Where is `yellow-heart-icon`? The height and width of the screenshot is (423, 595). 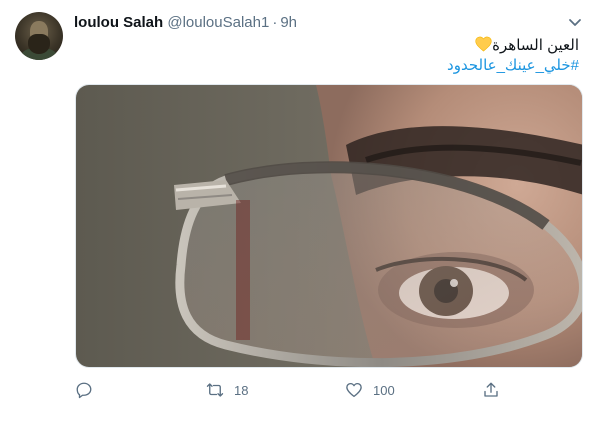
yellow-heart-icon is located at coordinates (483, 44).